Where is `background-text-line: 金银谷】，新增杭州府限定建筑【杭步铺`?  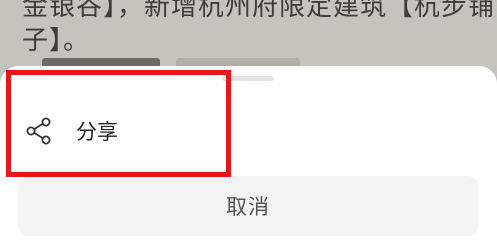
background-text-line: 金银谷】，新增杭州府限定建筑【杭步铺 is located at coordinates (259, 11).